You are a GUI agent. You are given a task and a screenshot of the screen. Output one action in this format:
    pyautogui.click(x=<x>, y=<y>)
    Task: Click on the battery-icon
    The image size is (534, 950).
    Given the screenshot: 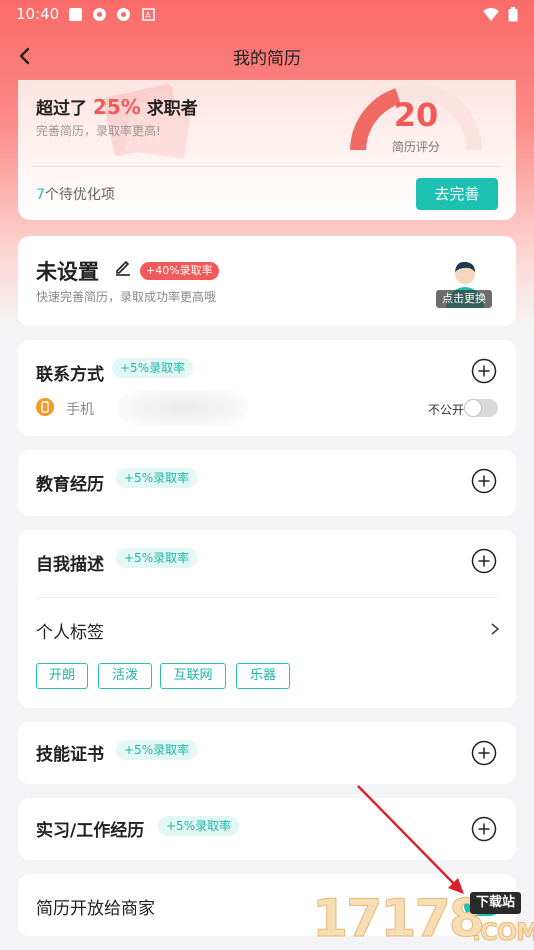 What is the action you would take?
    pyautogui.click(x=513, y=14)
    